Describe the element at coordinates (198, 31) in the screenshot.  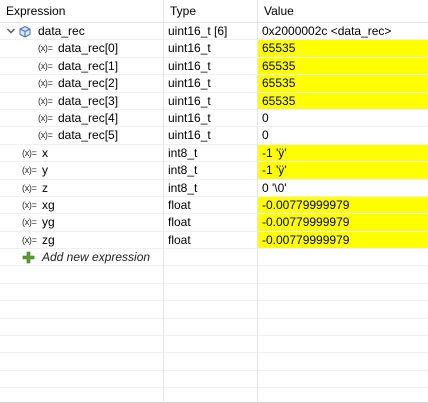
I see `type-cell: uint16_t [6]` at that location.